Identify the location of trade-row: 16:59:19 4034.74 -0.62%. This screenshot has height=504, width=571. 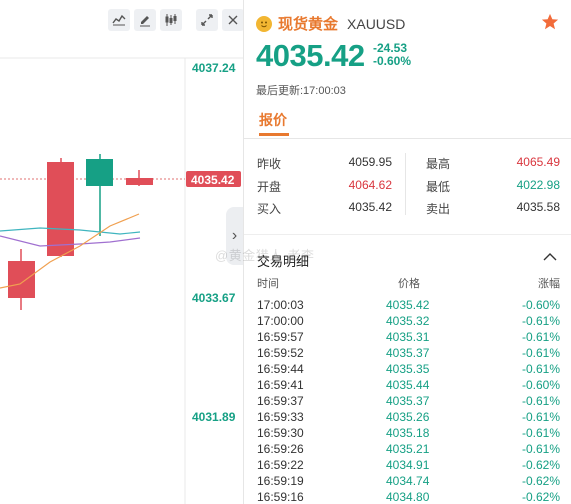
(408, 482).